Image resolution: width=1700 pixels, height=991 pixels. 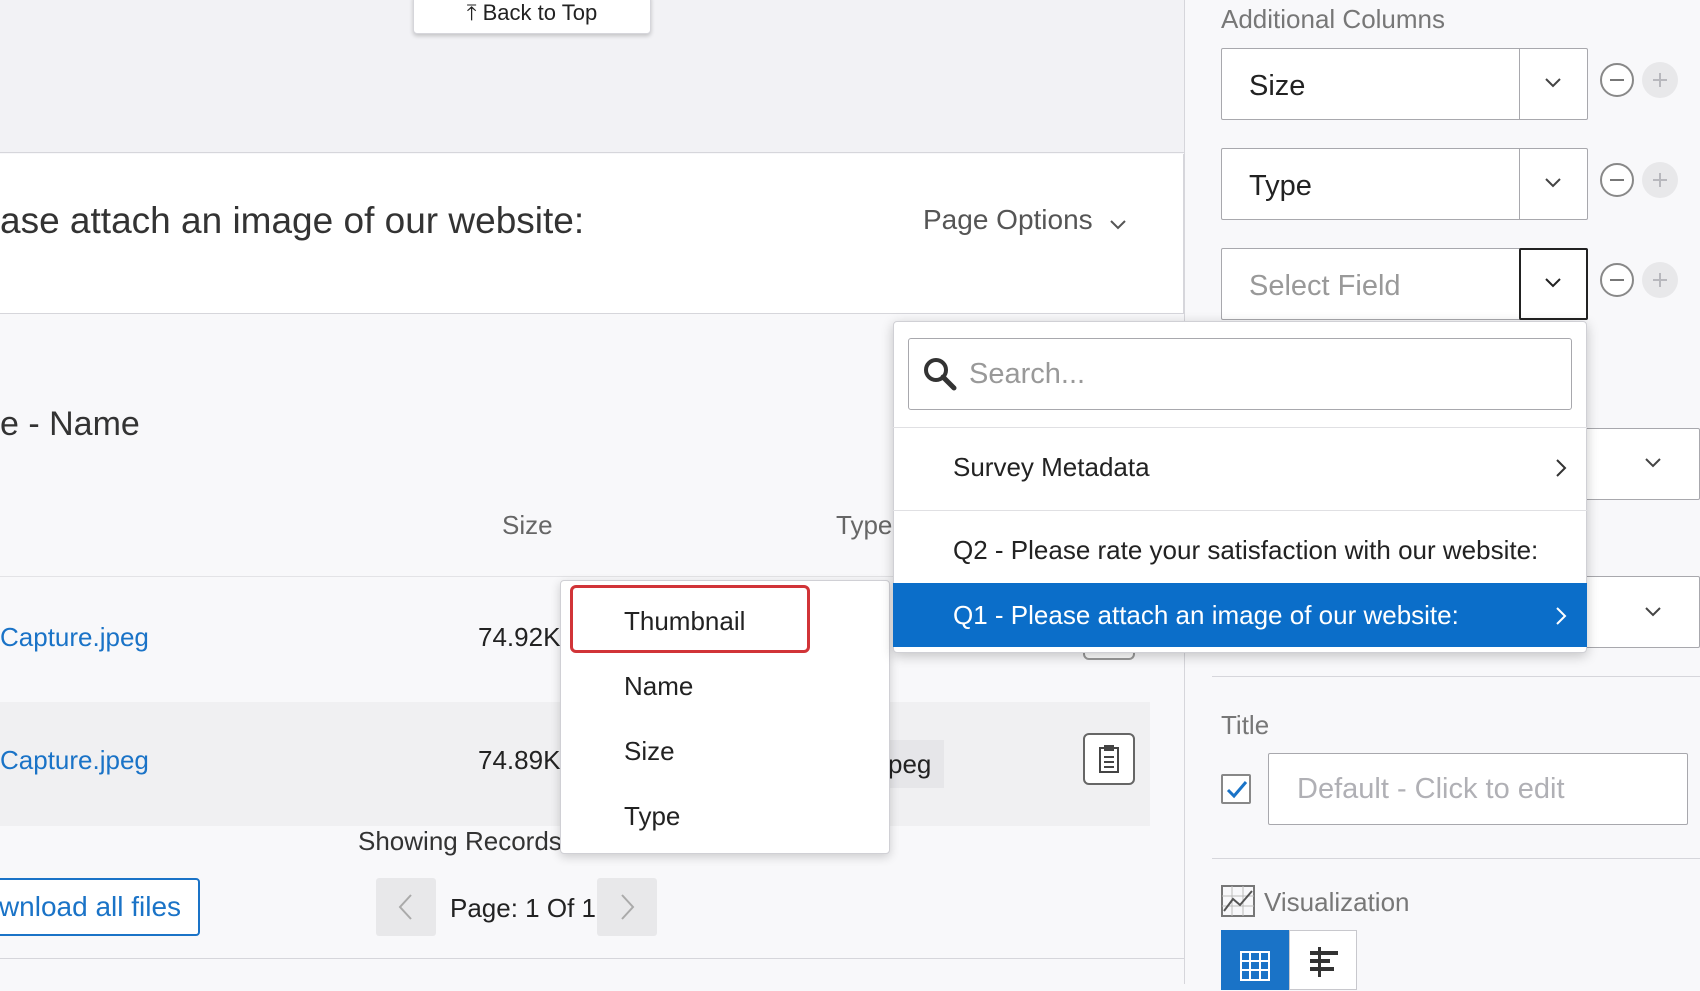 I want to click on page-options-button: Page Options, so click(x=1025, y=221).